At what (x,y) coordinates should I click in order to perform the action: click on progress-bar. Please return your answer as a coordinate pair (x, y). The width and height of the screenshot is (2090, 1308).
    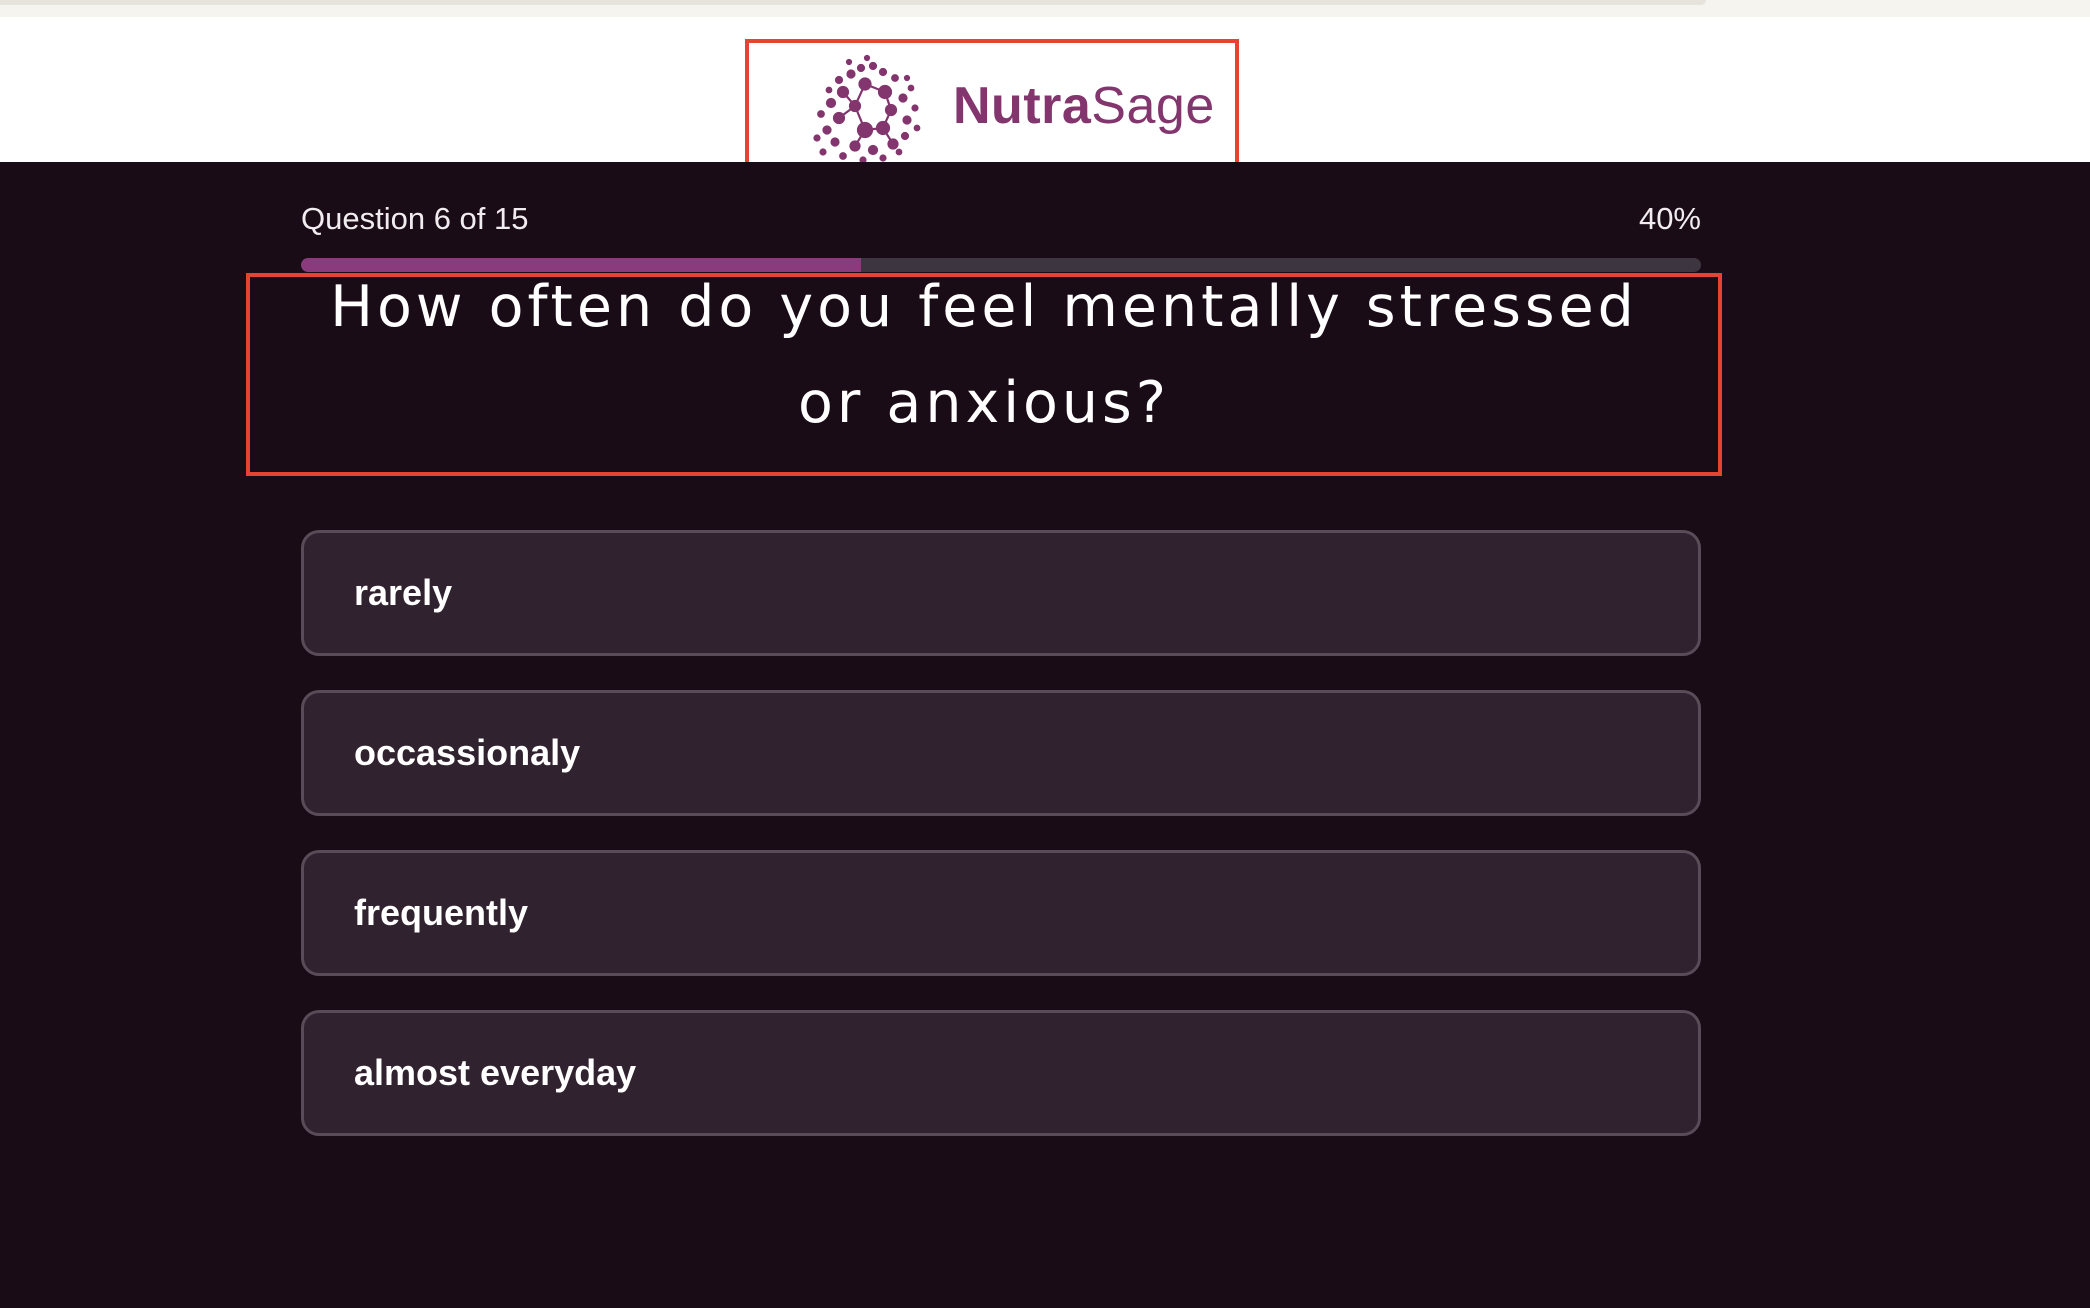
    Looking at the image, I should click on (1001, 265).